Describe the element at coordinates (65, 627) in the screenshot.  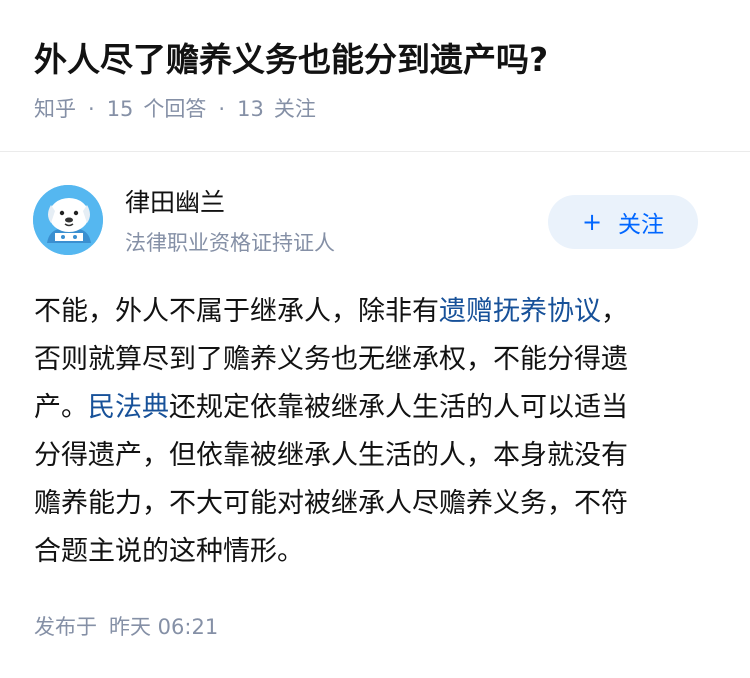
I see `published-label: 发布于` at that location.